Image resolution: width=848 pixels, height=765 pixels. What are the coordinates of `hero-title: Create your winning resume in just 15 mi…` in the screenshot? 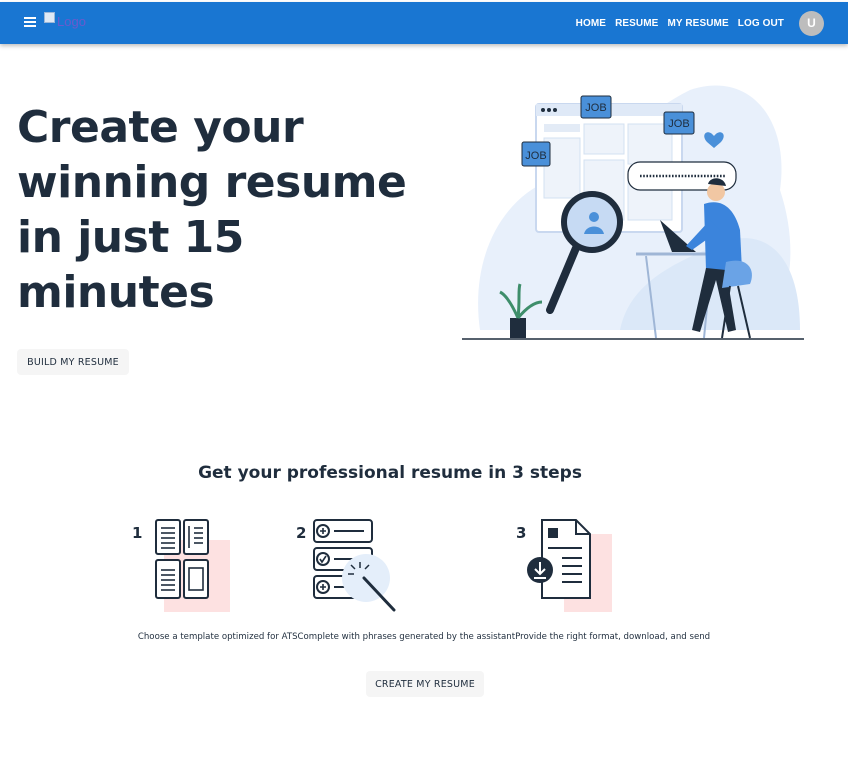 It's located at (212, 210).